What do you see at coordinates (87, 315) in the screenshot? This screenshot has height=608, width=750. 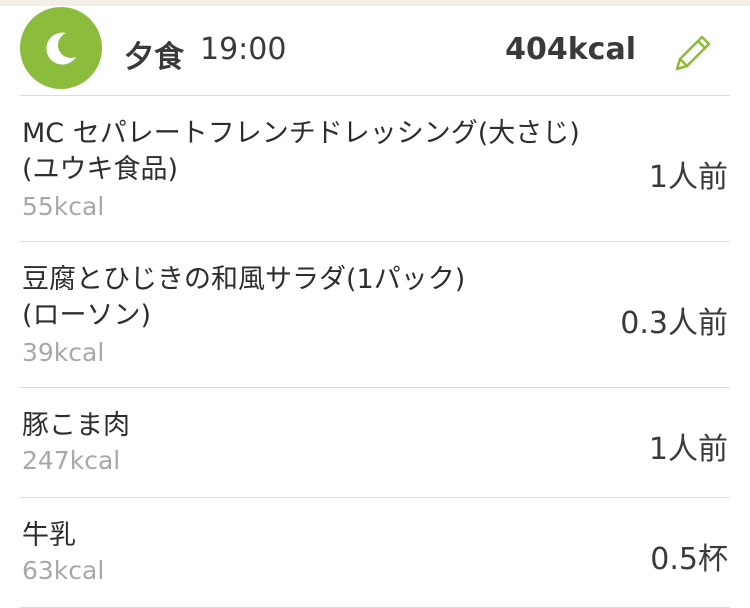 I see `food-name-line2: (ローソン)` at bounding box center [87, 315].